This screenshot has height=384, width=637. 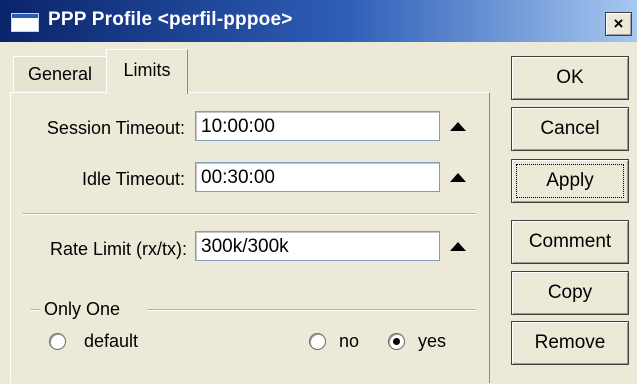 What do you see at coordinates (317, 246) in the screenshot?
I see `rate-limit-field: 300k/300k` at bounding box center [317, 246].